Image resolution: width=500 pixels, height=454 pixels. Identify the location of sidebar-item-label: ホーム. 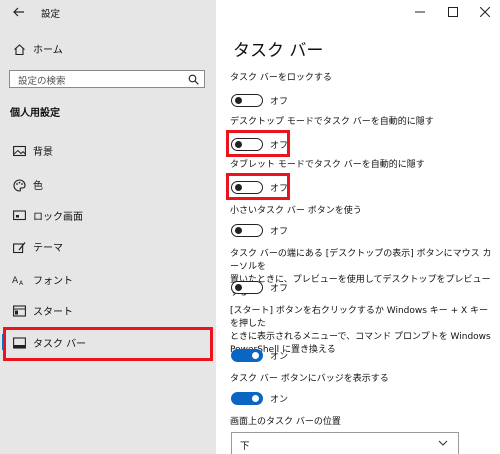
(48, 50).